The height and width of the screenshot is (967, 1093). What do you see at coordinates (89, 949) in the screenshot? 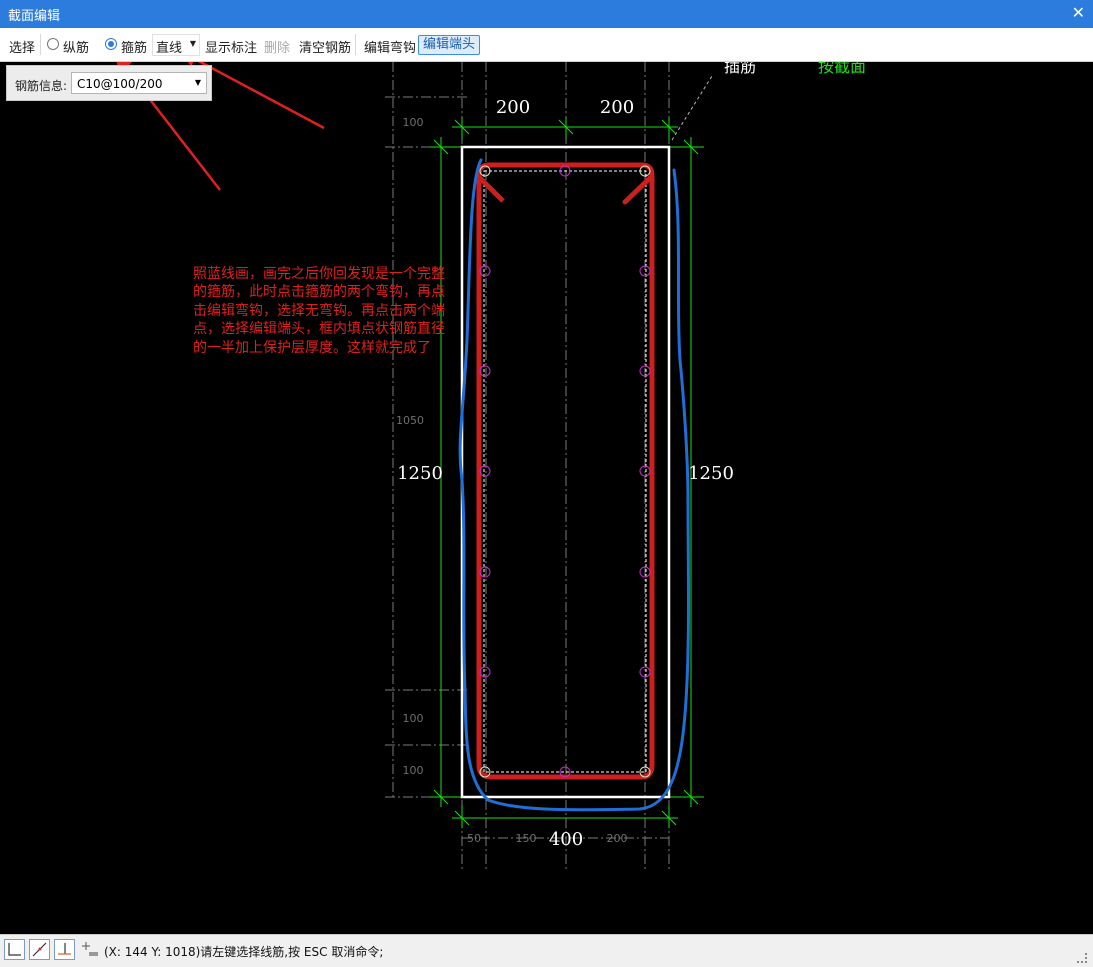
I see `osnap-icon` at bounding box center [89, 949].